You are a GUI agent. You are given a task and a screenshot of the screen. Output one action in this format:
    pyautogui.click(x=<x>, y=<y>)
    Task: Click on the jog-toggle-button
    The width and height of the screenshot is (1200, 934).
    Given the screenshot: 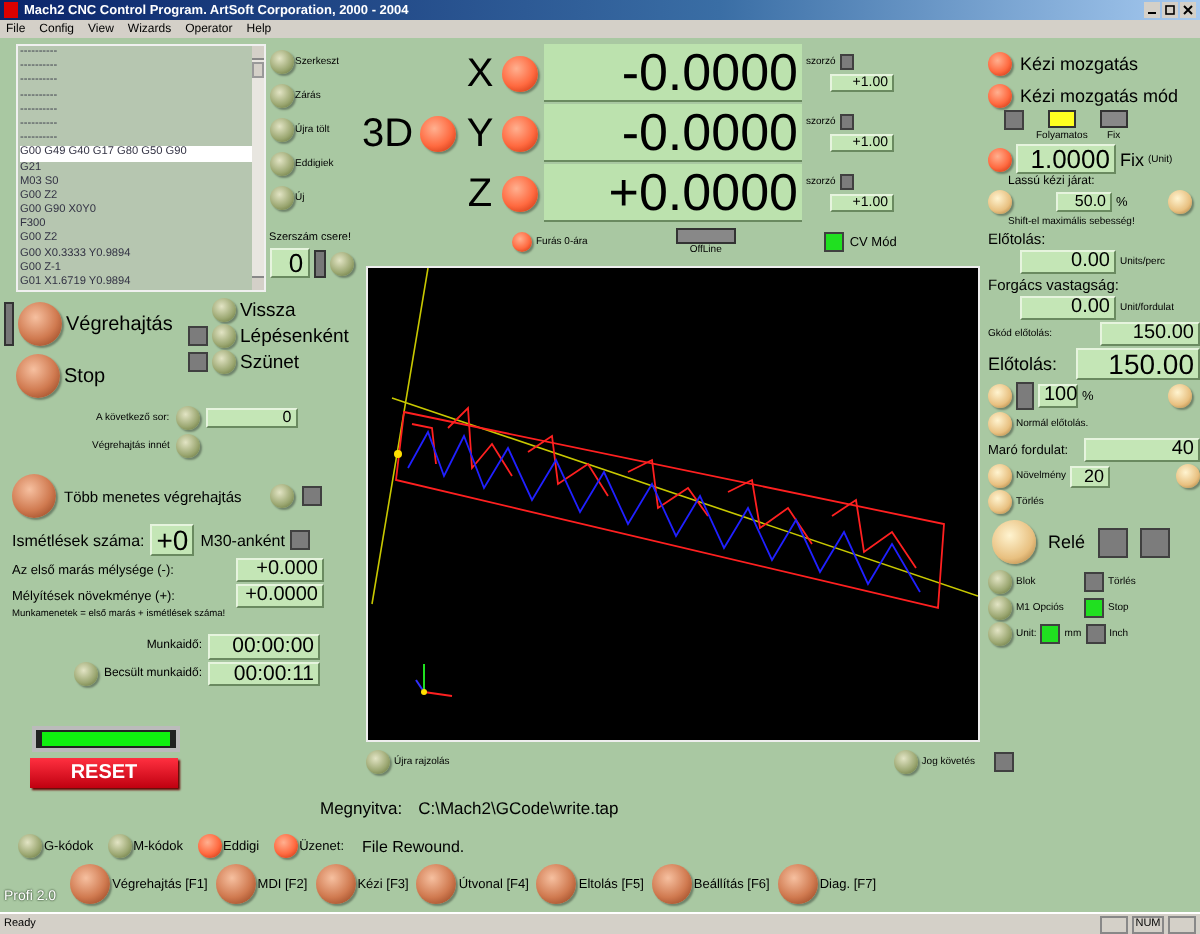 What is the action you would take?
    pyautogui.click(x=1000, y=64)
    